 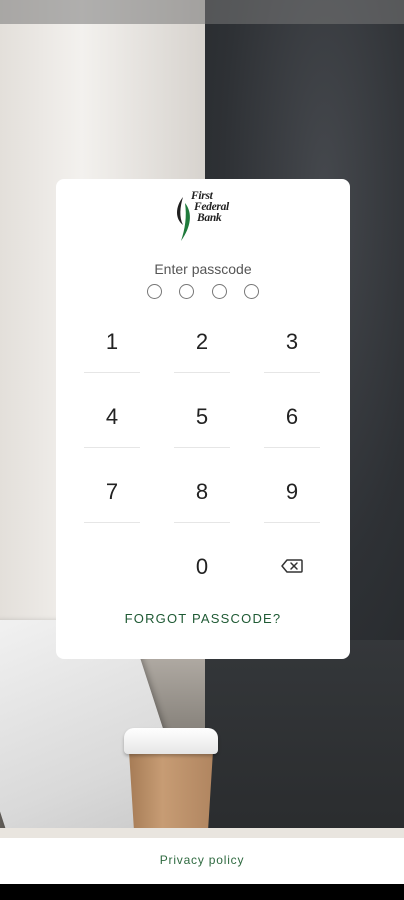 I want to click on key-label: 5, so click(x=202, y=416).